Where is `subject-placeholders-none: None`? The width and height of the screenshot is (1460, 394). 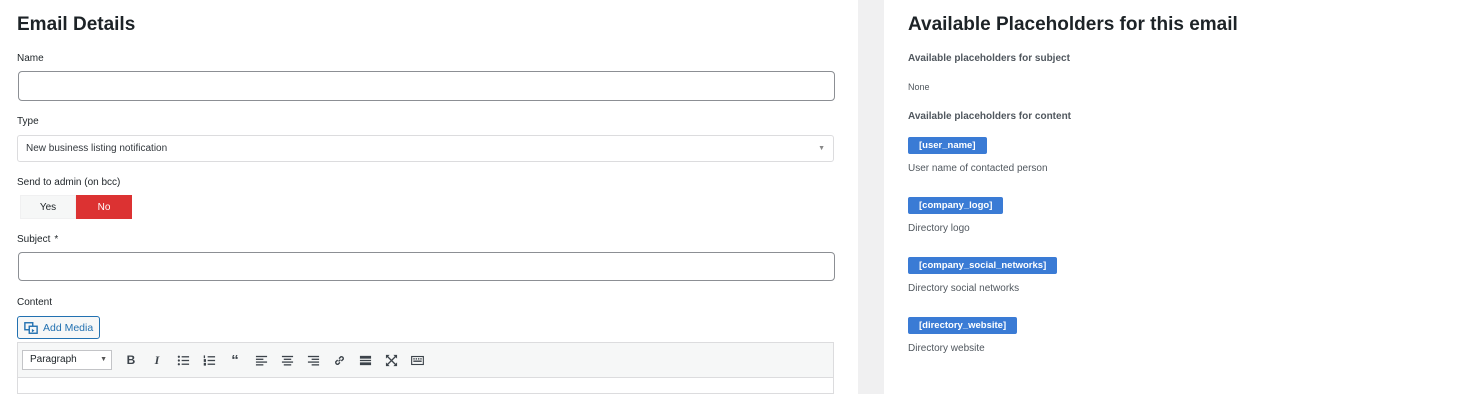 subject-placeholders-none: None is located at coordinates (919, 87).